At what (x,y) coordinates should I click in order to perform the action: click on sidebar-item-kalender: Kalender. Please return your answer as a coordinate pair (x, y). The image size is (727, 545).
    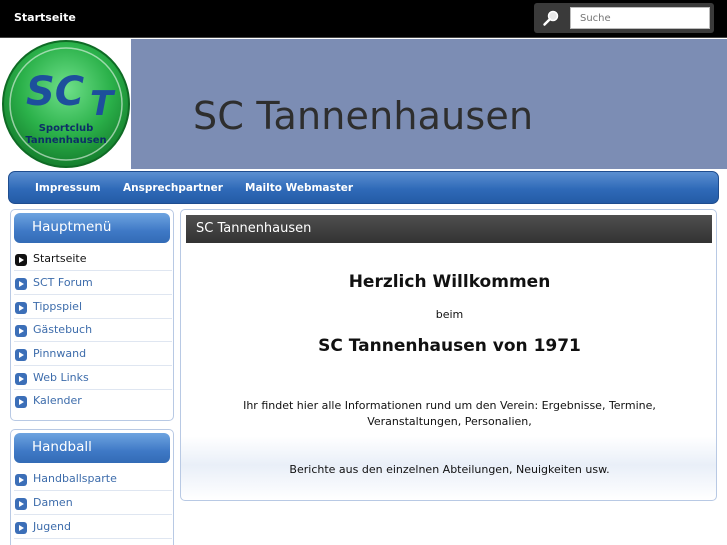
    Looking at the image, I should click on (93, 401).